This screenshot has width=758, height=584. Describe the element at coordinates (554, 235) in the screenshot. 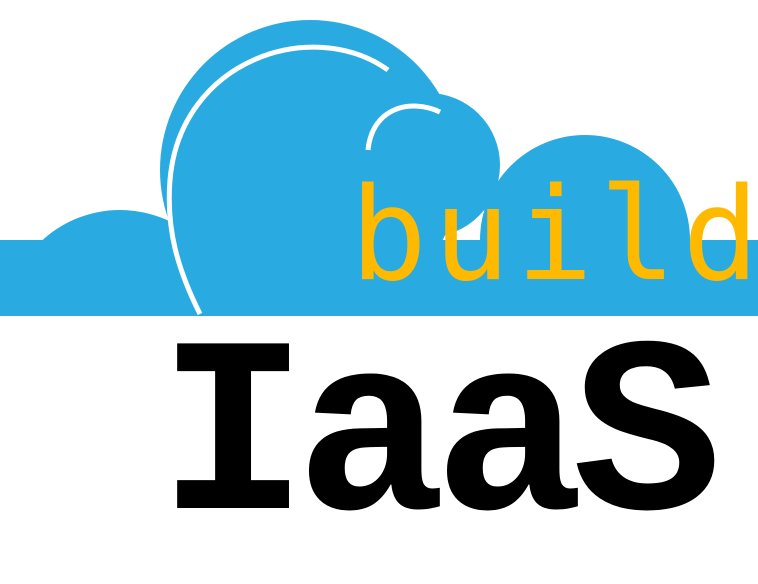

I see `tagline-text: build` at that location.